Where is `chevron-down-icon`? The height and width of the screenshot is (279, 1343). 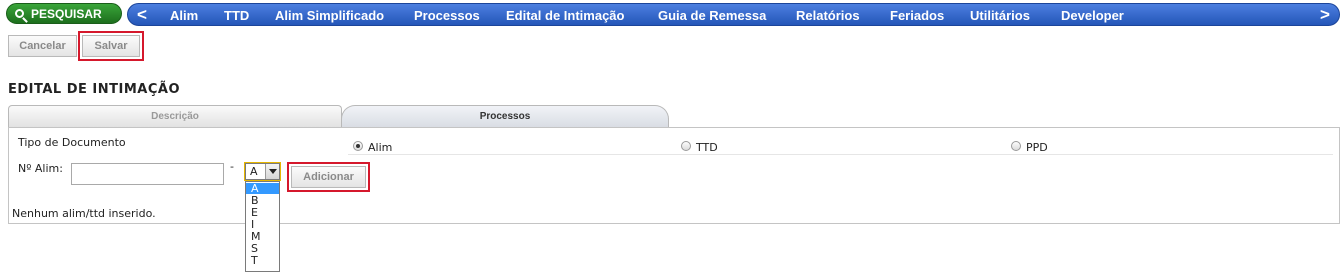 chevron-down-icon is located at coordinates (272, 171).